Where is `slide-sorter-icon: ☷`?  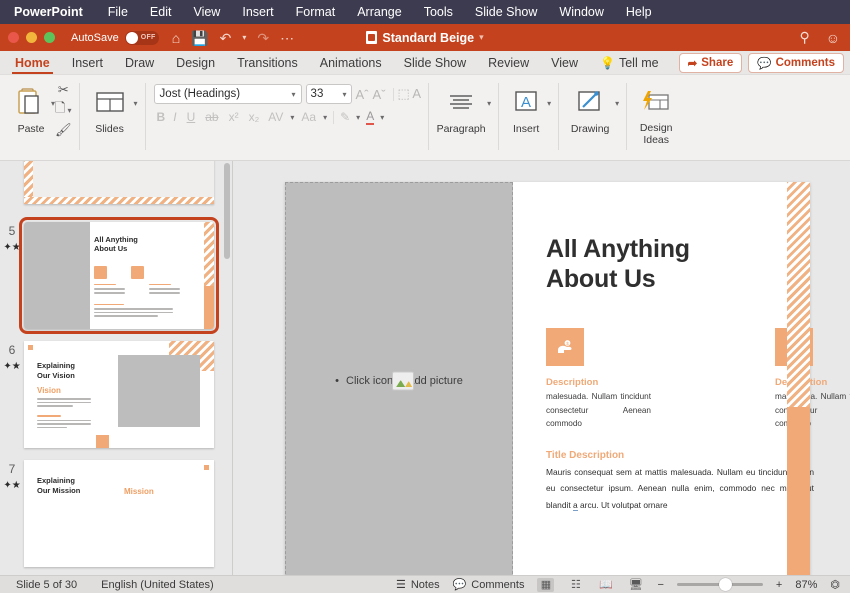
slide-sorter-icon: ☷ is located at coordinates (575, 585).